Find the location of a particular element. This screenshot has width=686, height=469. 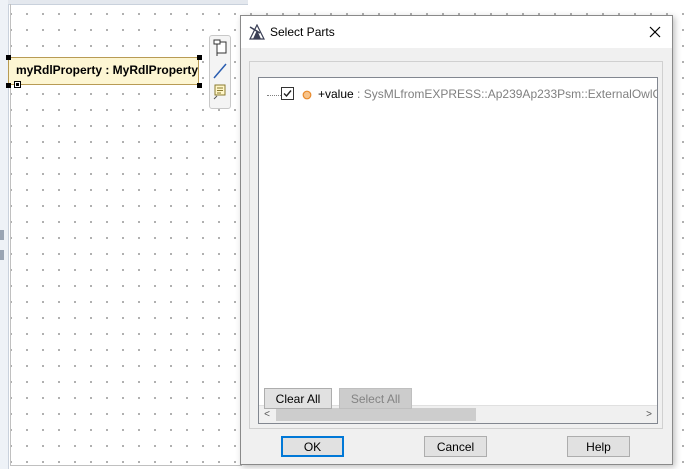

tree-connector-line is located at coordinates (274, 95).